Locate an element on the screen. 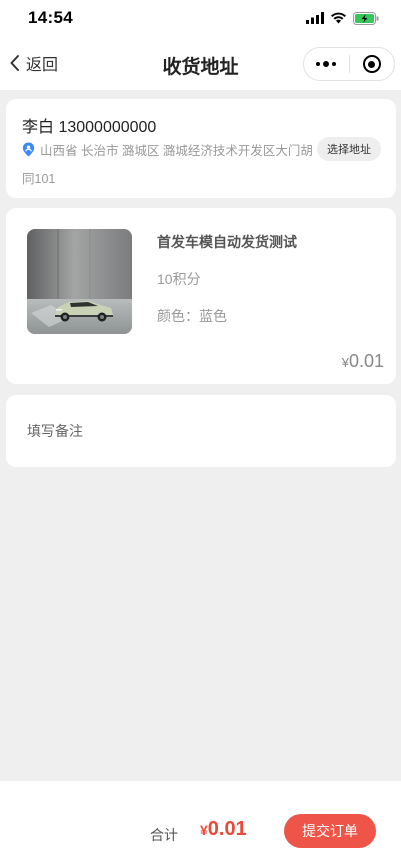 The image size is (401, 857). target-icon is located at coordinates (371, 64).